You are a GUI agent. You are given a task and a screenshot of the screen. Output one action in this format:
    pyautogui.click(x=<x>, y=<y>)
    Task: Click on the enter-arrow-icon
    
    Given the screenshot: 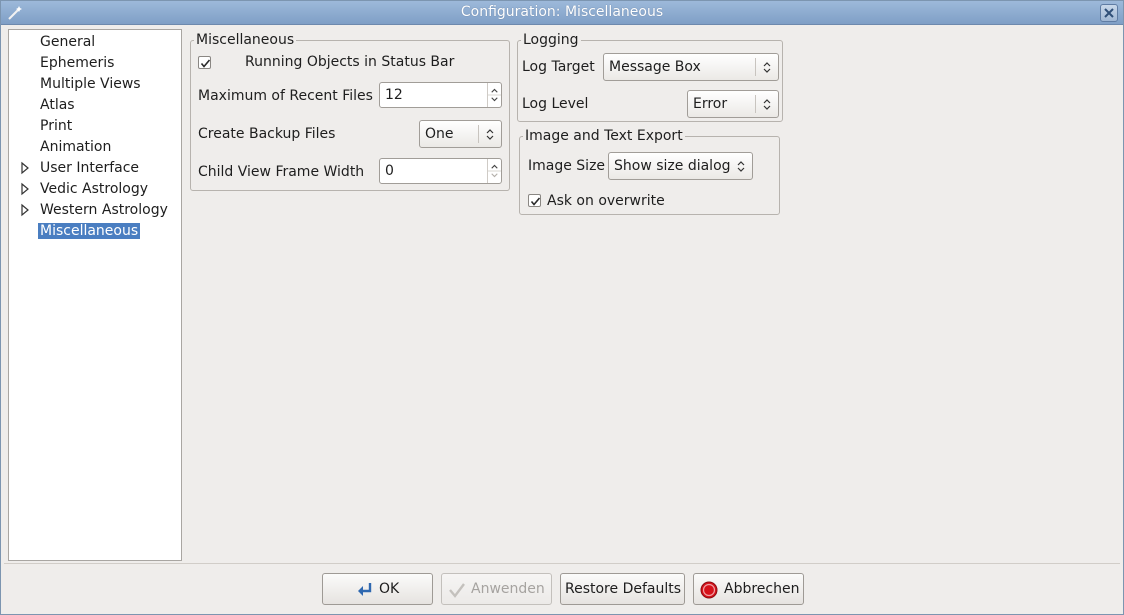 What is the action you would take?
    pyautogui.click(x=365, y=589)
    